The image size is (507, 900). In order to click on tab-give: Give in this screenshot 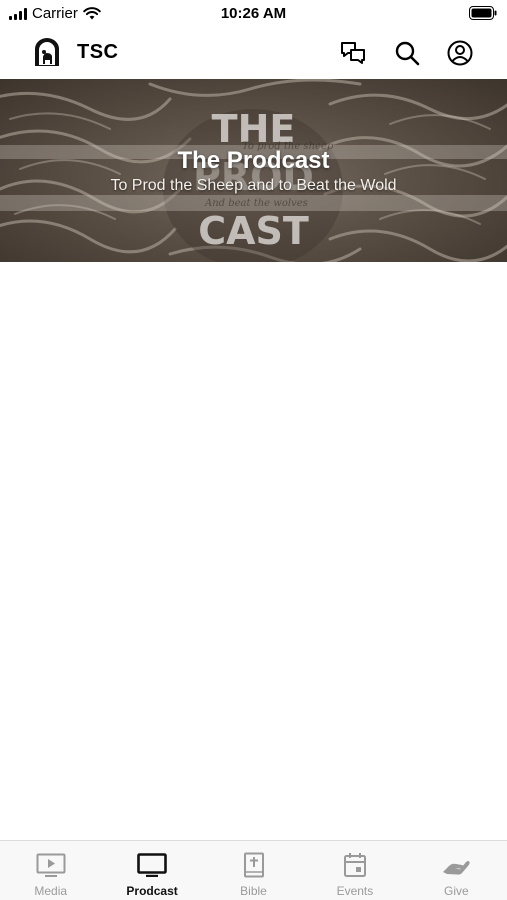, I will do `click(456, 870)`.